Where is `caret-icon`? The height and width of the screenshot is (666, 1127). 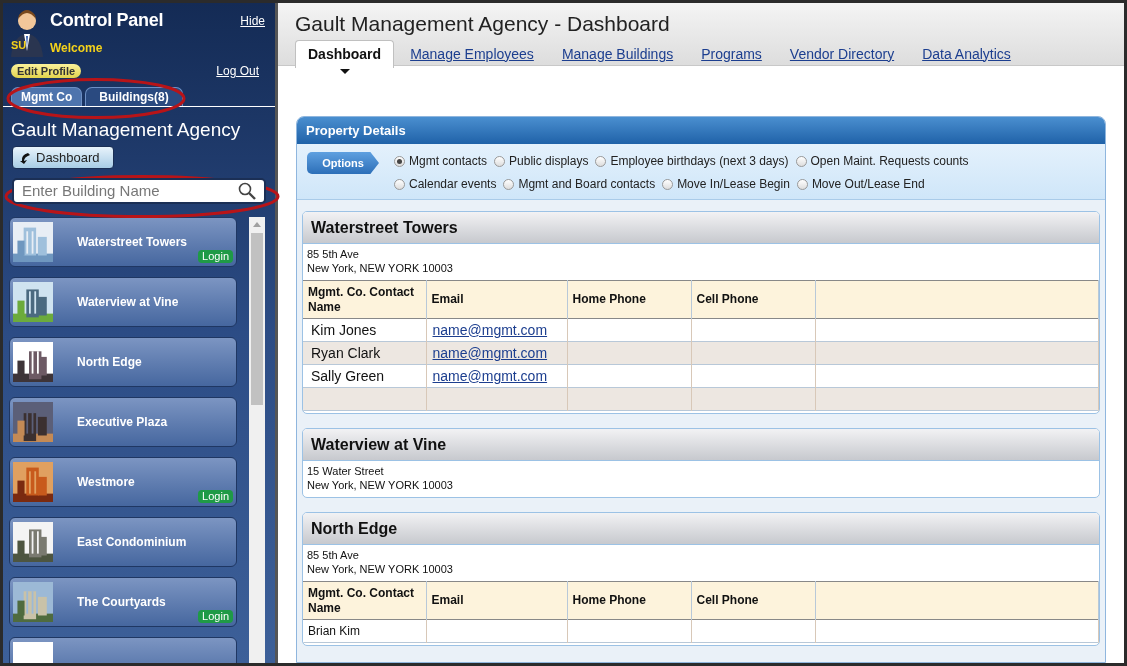 caret-icon is located at coordinates (344, 71).